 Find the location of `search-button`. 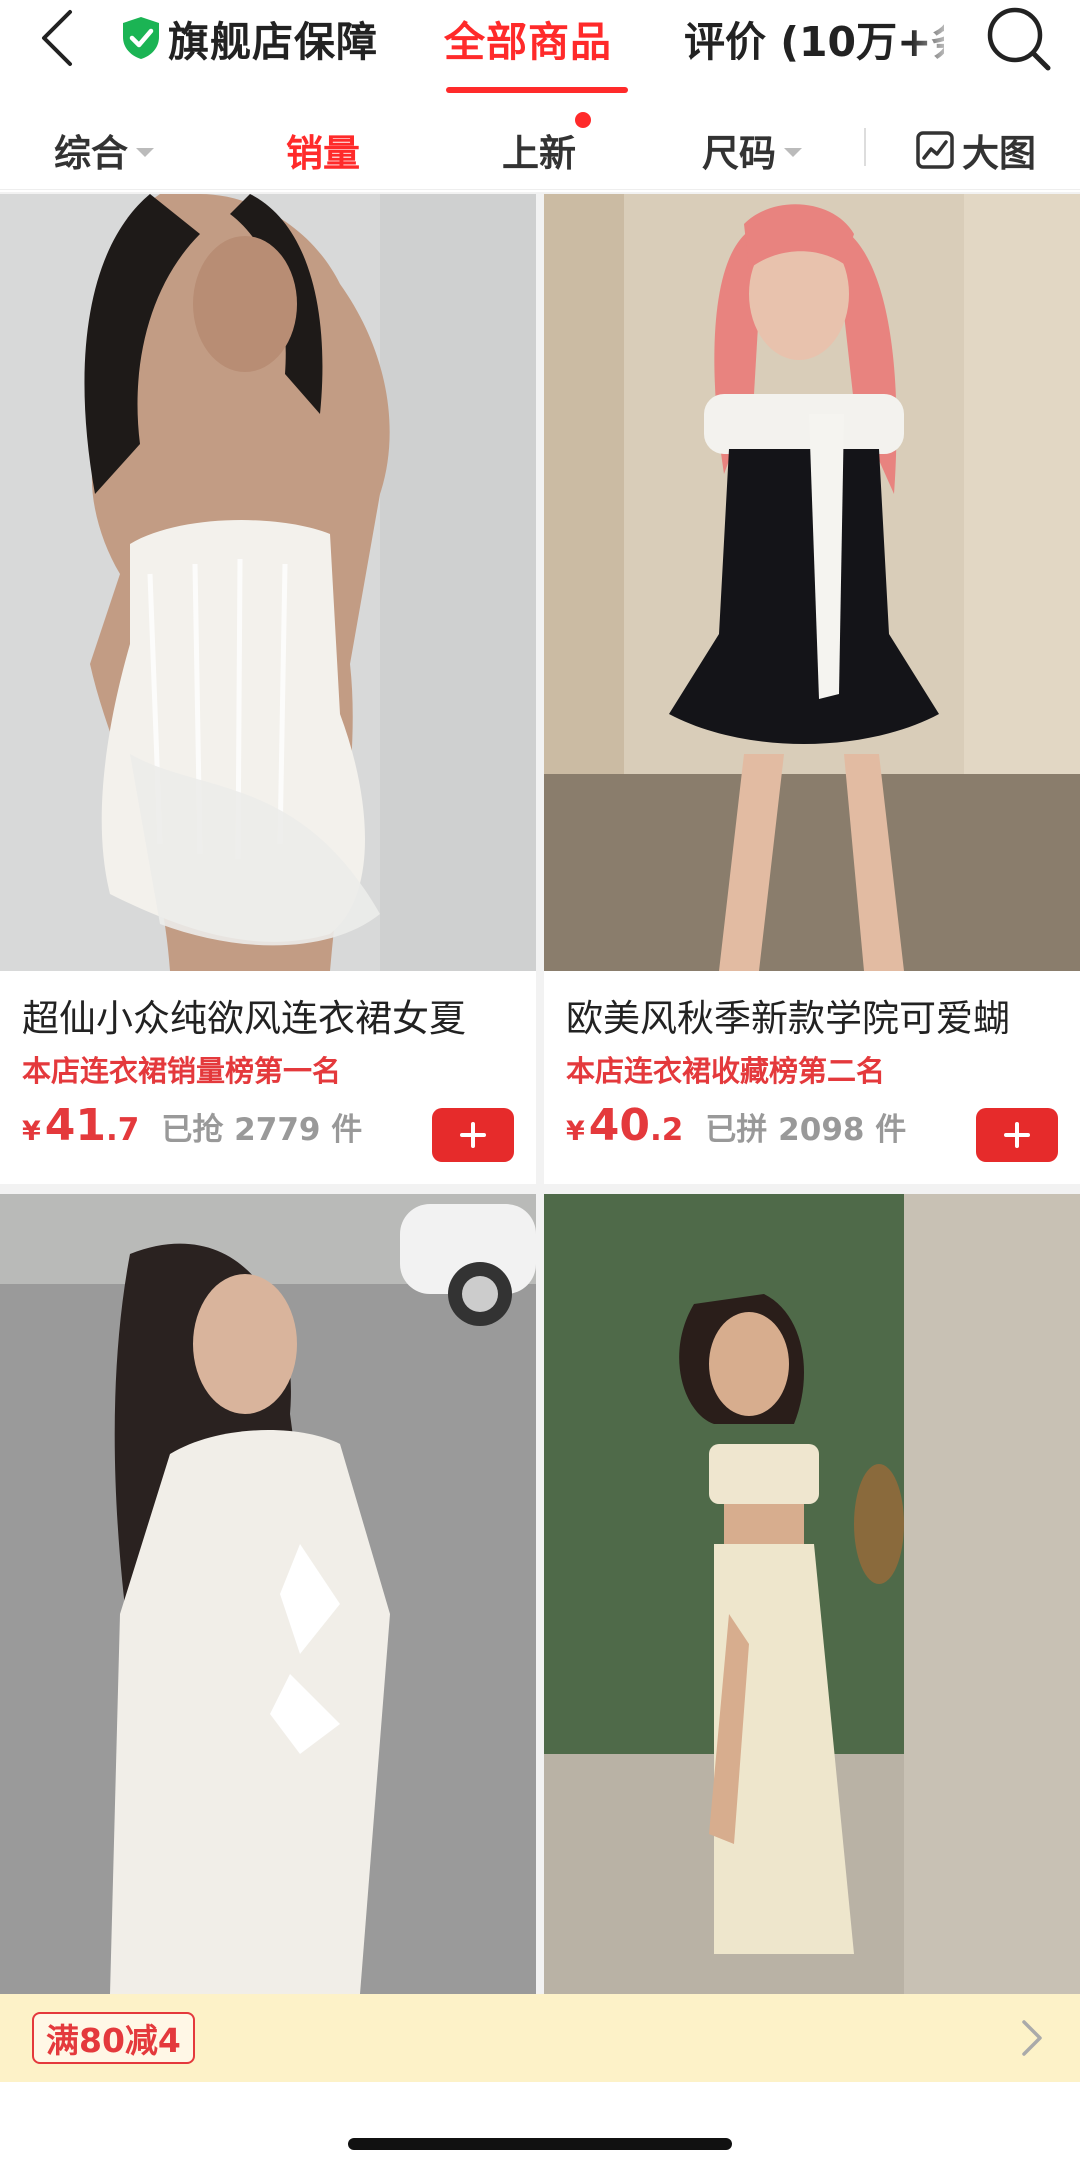

search-button is located at coordinates (1019, 39).